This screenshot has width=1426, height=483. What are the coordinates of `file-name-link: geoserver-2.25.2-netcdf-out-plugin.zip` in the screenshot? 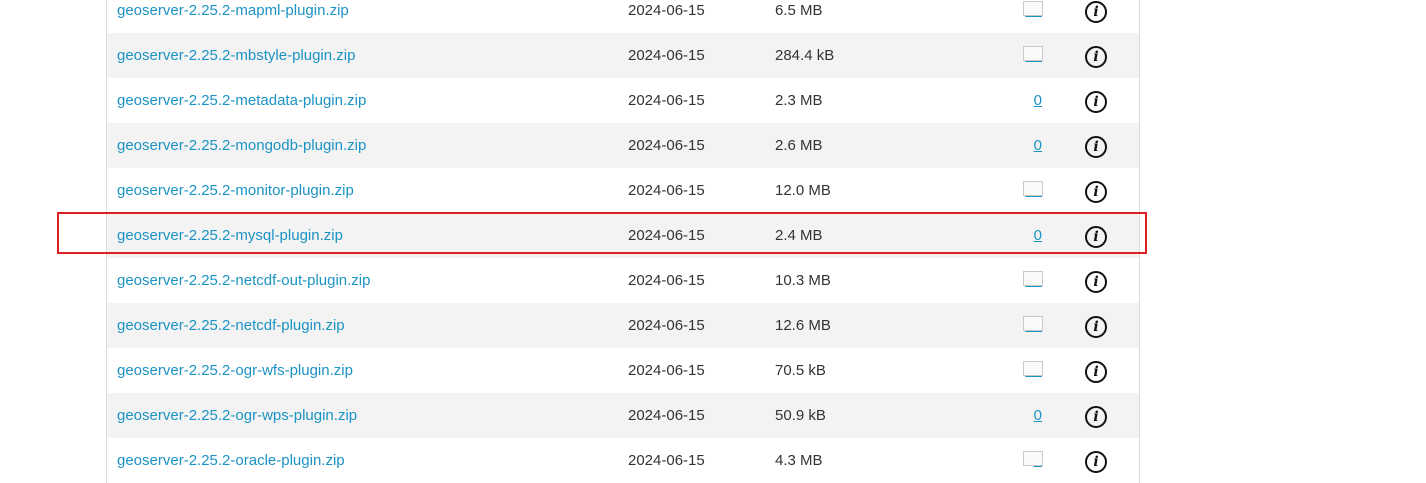 It's located at (243, 280).